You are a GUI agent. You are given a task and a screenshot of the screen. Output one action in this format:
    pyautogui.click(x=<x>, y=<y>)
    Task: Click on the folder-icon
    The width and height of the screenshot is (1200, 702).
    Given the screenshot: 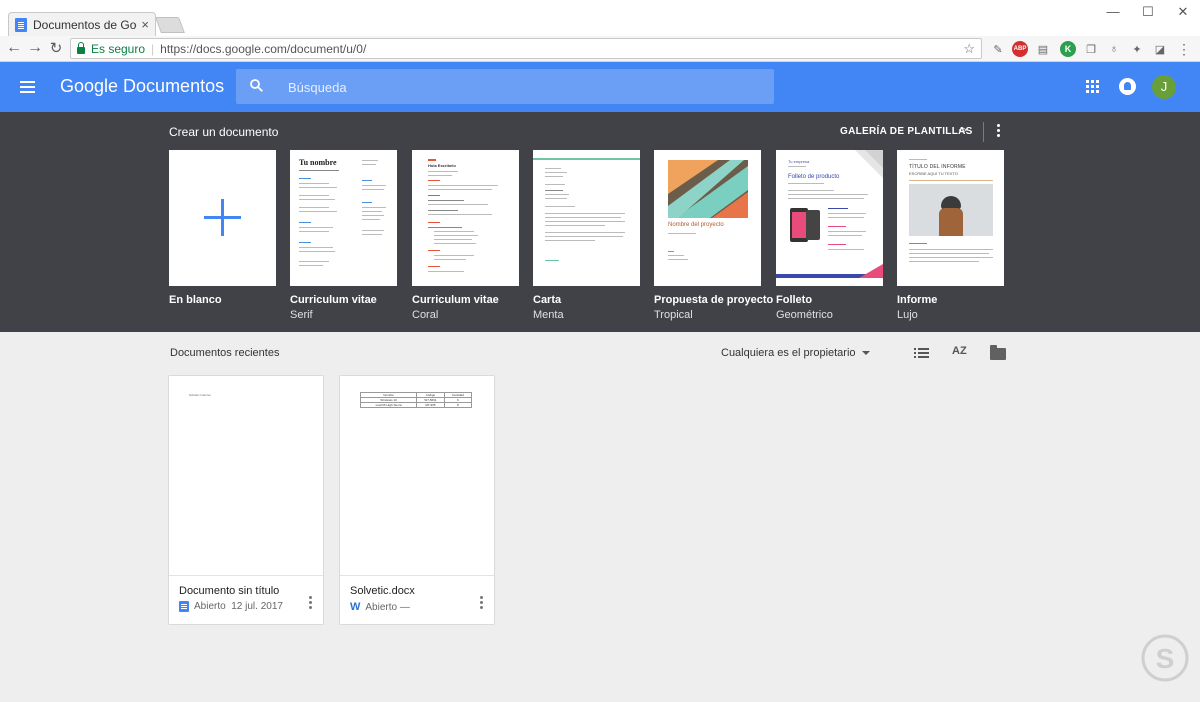 What is the action you would take?
    pyautogui.click(x=998, y=352)
    